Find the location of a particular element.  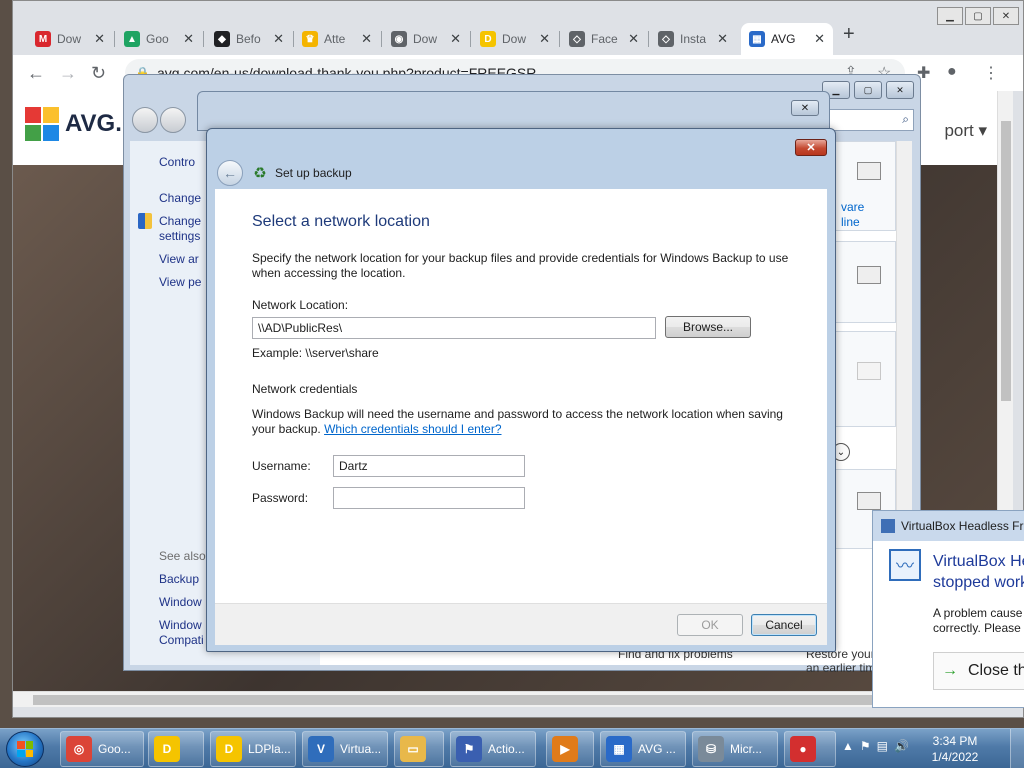

show-desktop-button is located at coordinates (1017, 748).